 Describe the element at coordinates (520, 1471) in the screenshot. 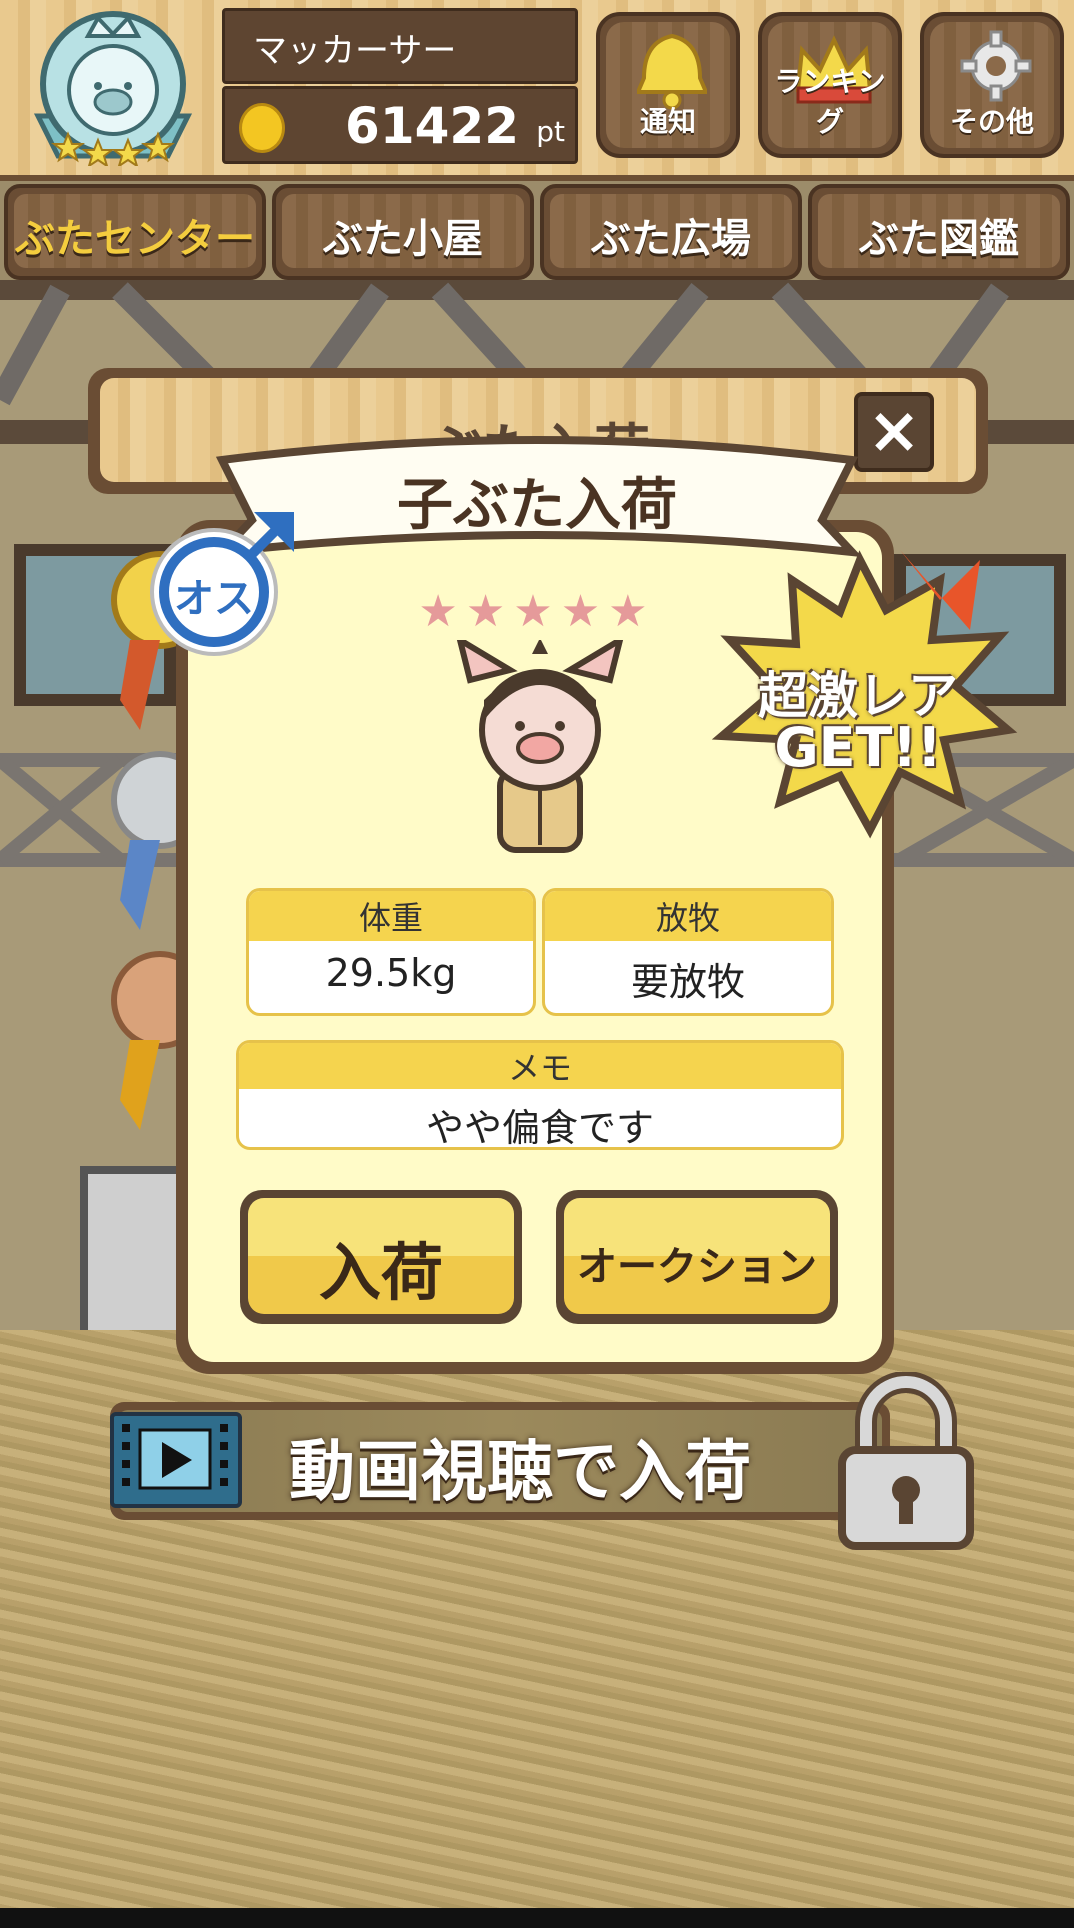

I see `watch-video-label: 動画視聴で入荷` at that location.